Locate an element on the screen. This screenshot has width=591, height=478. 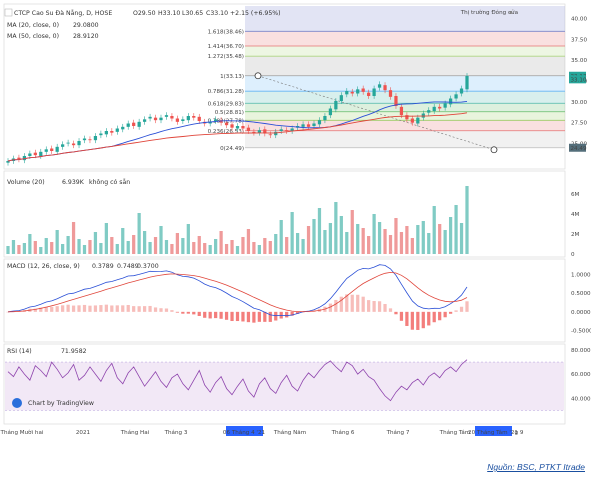
fib-label-0: 0(24.49) is located at coordinates (232, 149).